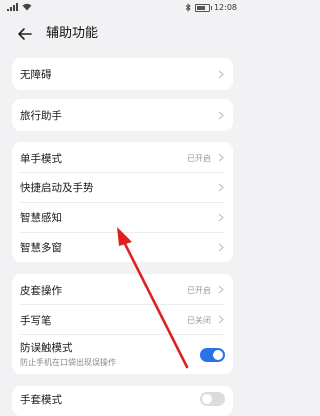 Image resolution: width=320 pixels, height=416 pixels. I want to click on header: 辅助功能, so click(122, 34).